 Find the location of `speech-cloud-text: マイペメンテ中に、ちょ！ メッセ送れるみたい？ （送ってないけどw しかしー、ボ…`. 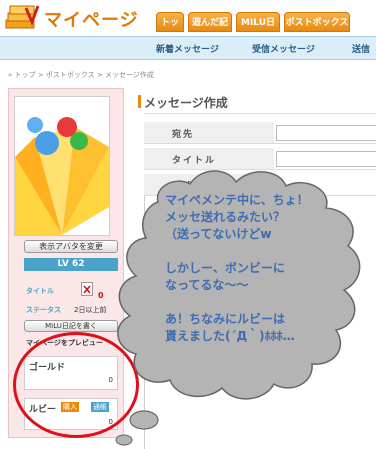

speech-cloud-text: マイペメンテ中に、ちょ！ メッセ送れるみたい？ （送ってないけどw しかしー、ボ… is located at coordinates (237, 268).